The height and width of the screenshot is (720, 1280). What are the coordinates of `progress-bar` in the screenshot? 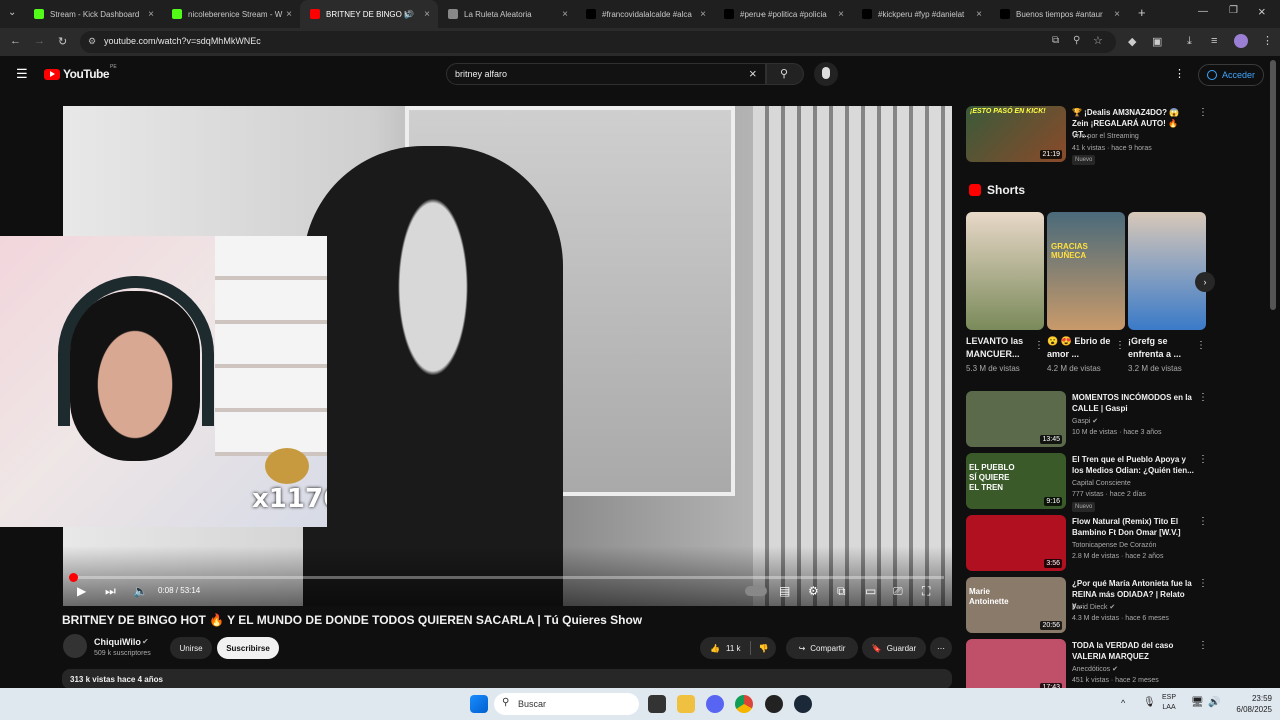 It's located at (506, 577).